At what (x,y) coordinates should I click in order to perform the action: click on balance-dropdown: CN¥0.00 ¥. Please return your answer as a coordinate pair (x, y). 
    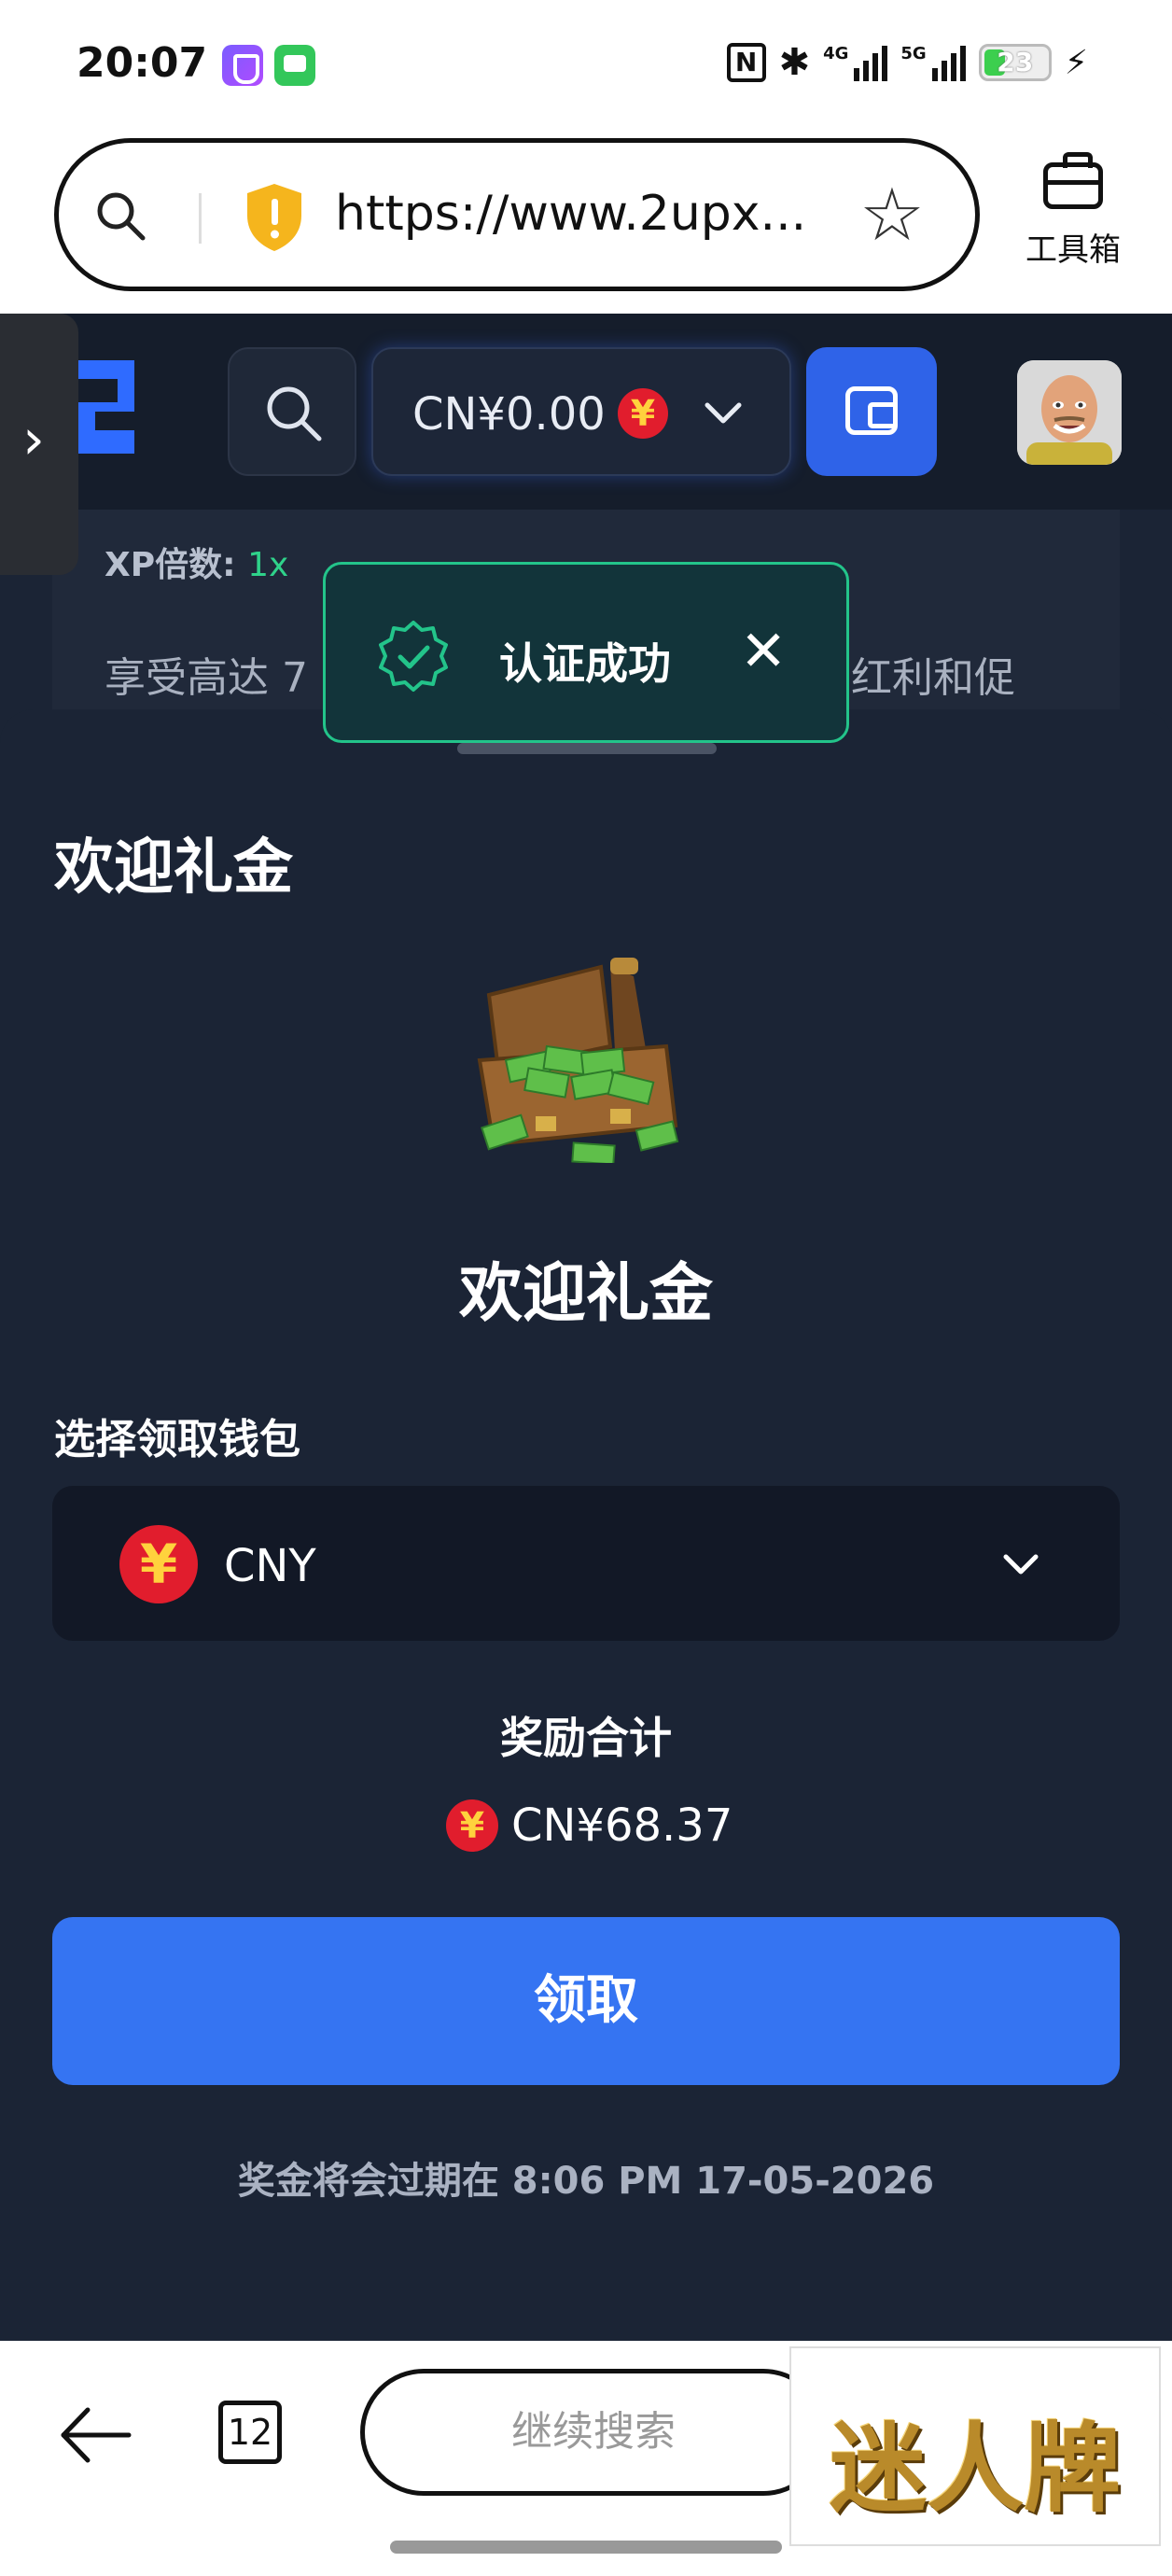
    Looking at the image, I should click on (581, 411).